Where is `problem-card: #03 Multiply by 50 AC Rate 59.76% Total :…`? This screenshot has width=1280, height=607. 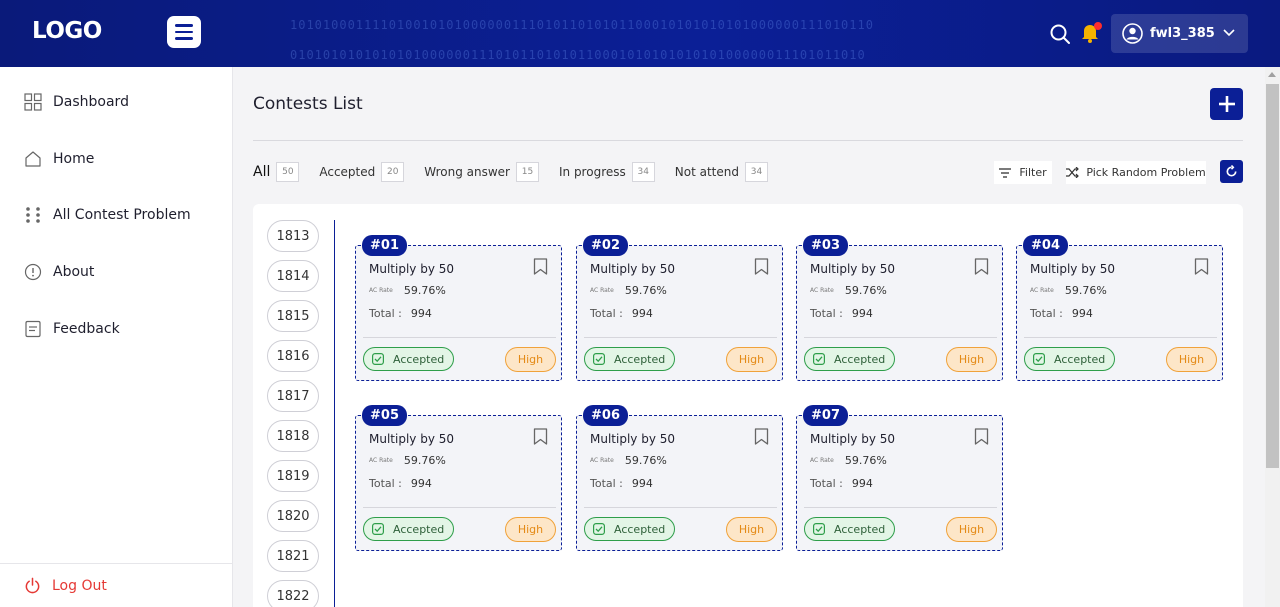
problem-card: #03 Multiply by 50 AC Rate 59.76% Total :… is located at coordinates (899, 308).